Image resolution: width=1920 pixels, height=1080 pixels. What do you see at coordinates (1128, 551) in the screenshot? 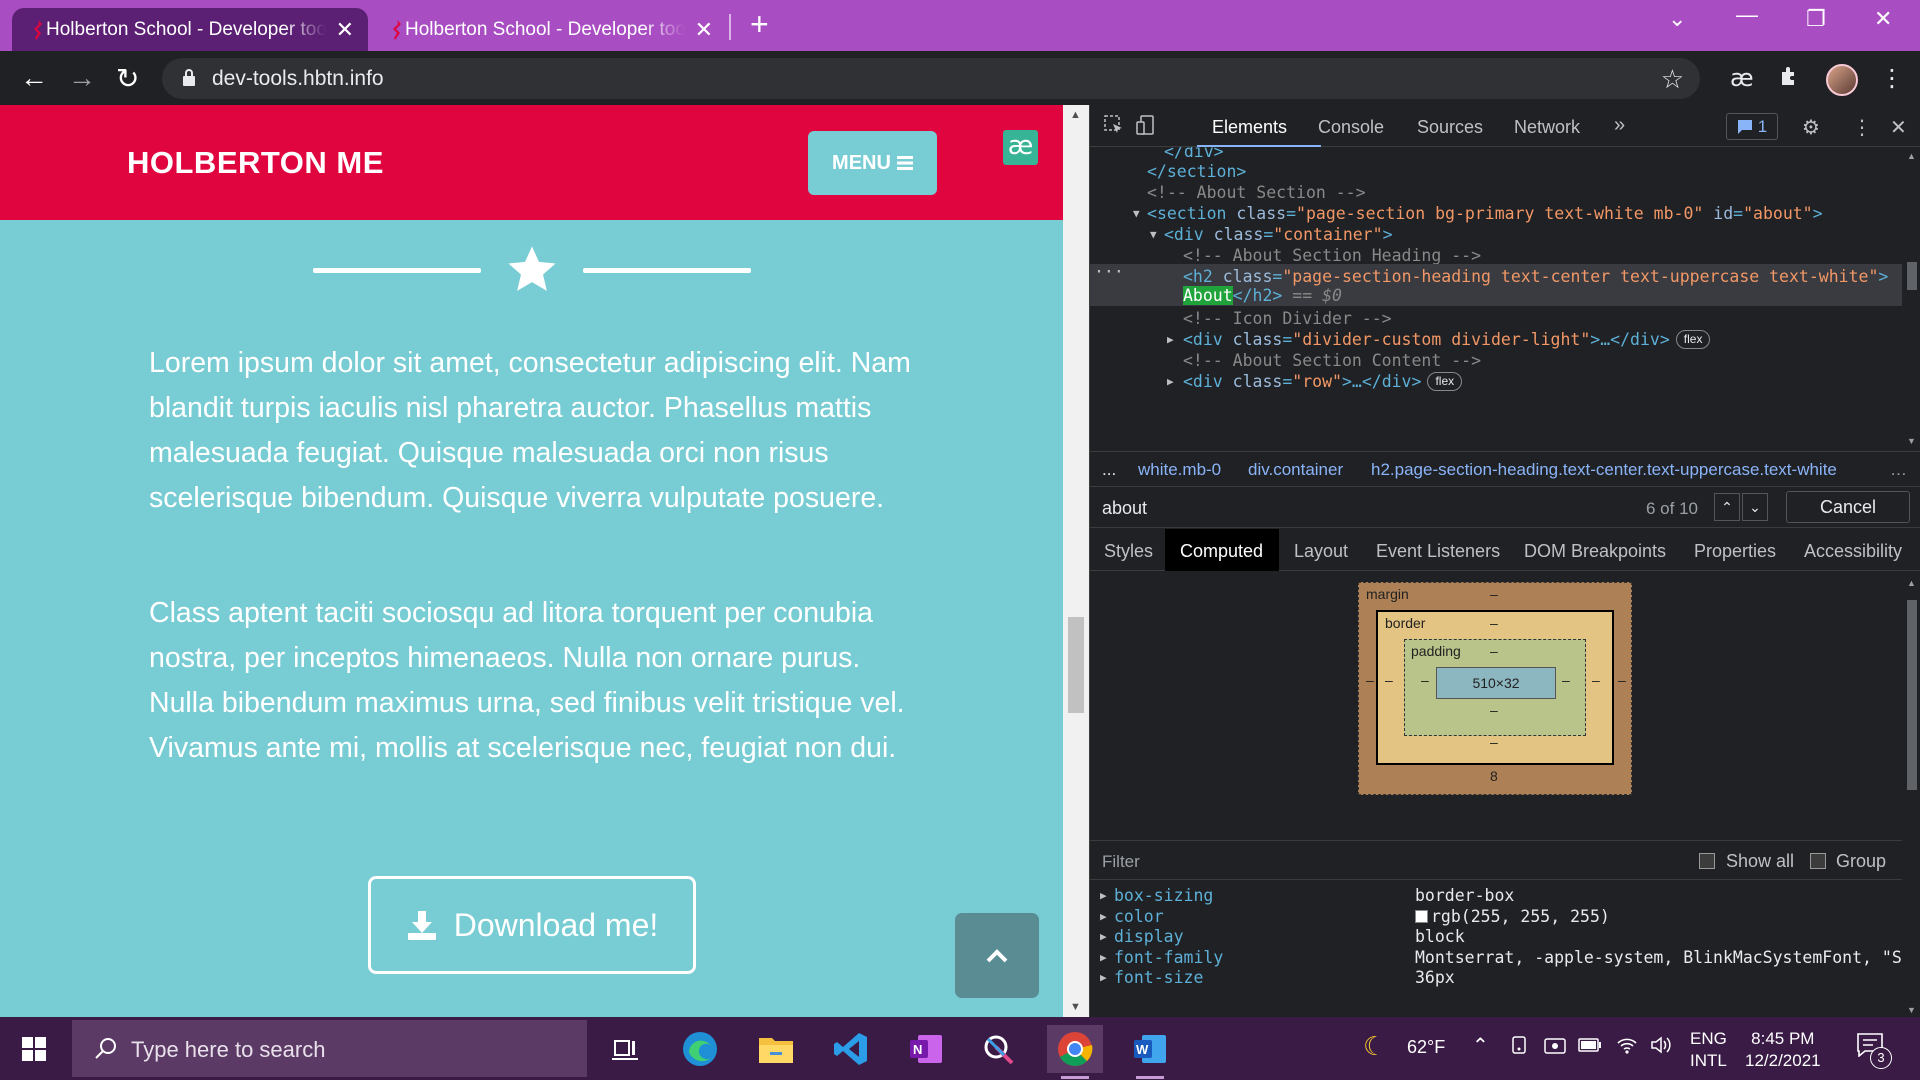
I see `subtab-styles: Styles` at bounding box center [1128, 551].